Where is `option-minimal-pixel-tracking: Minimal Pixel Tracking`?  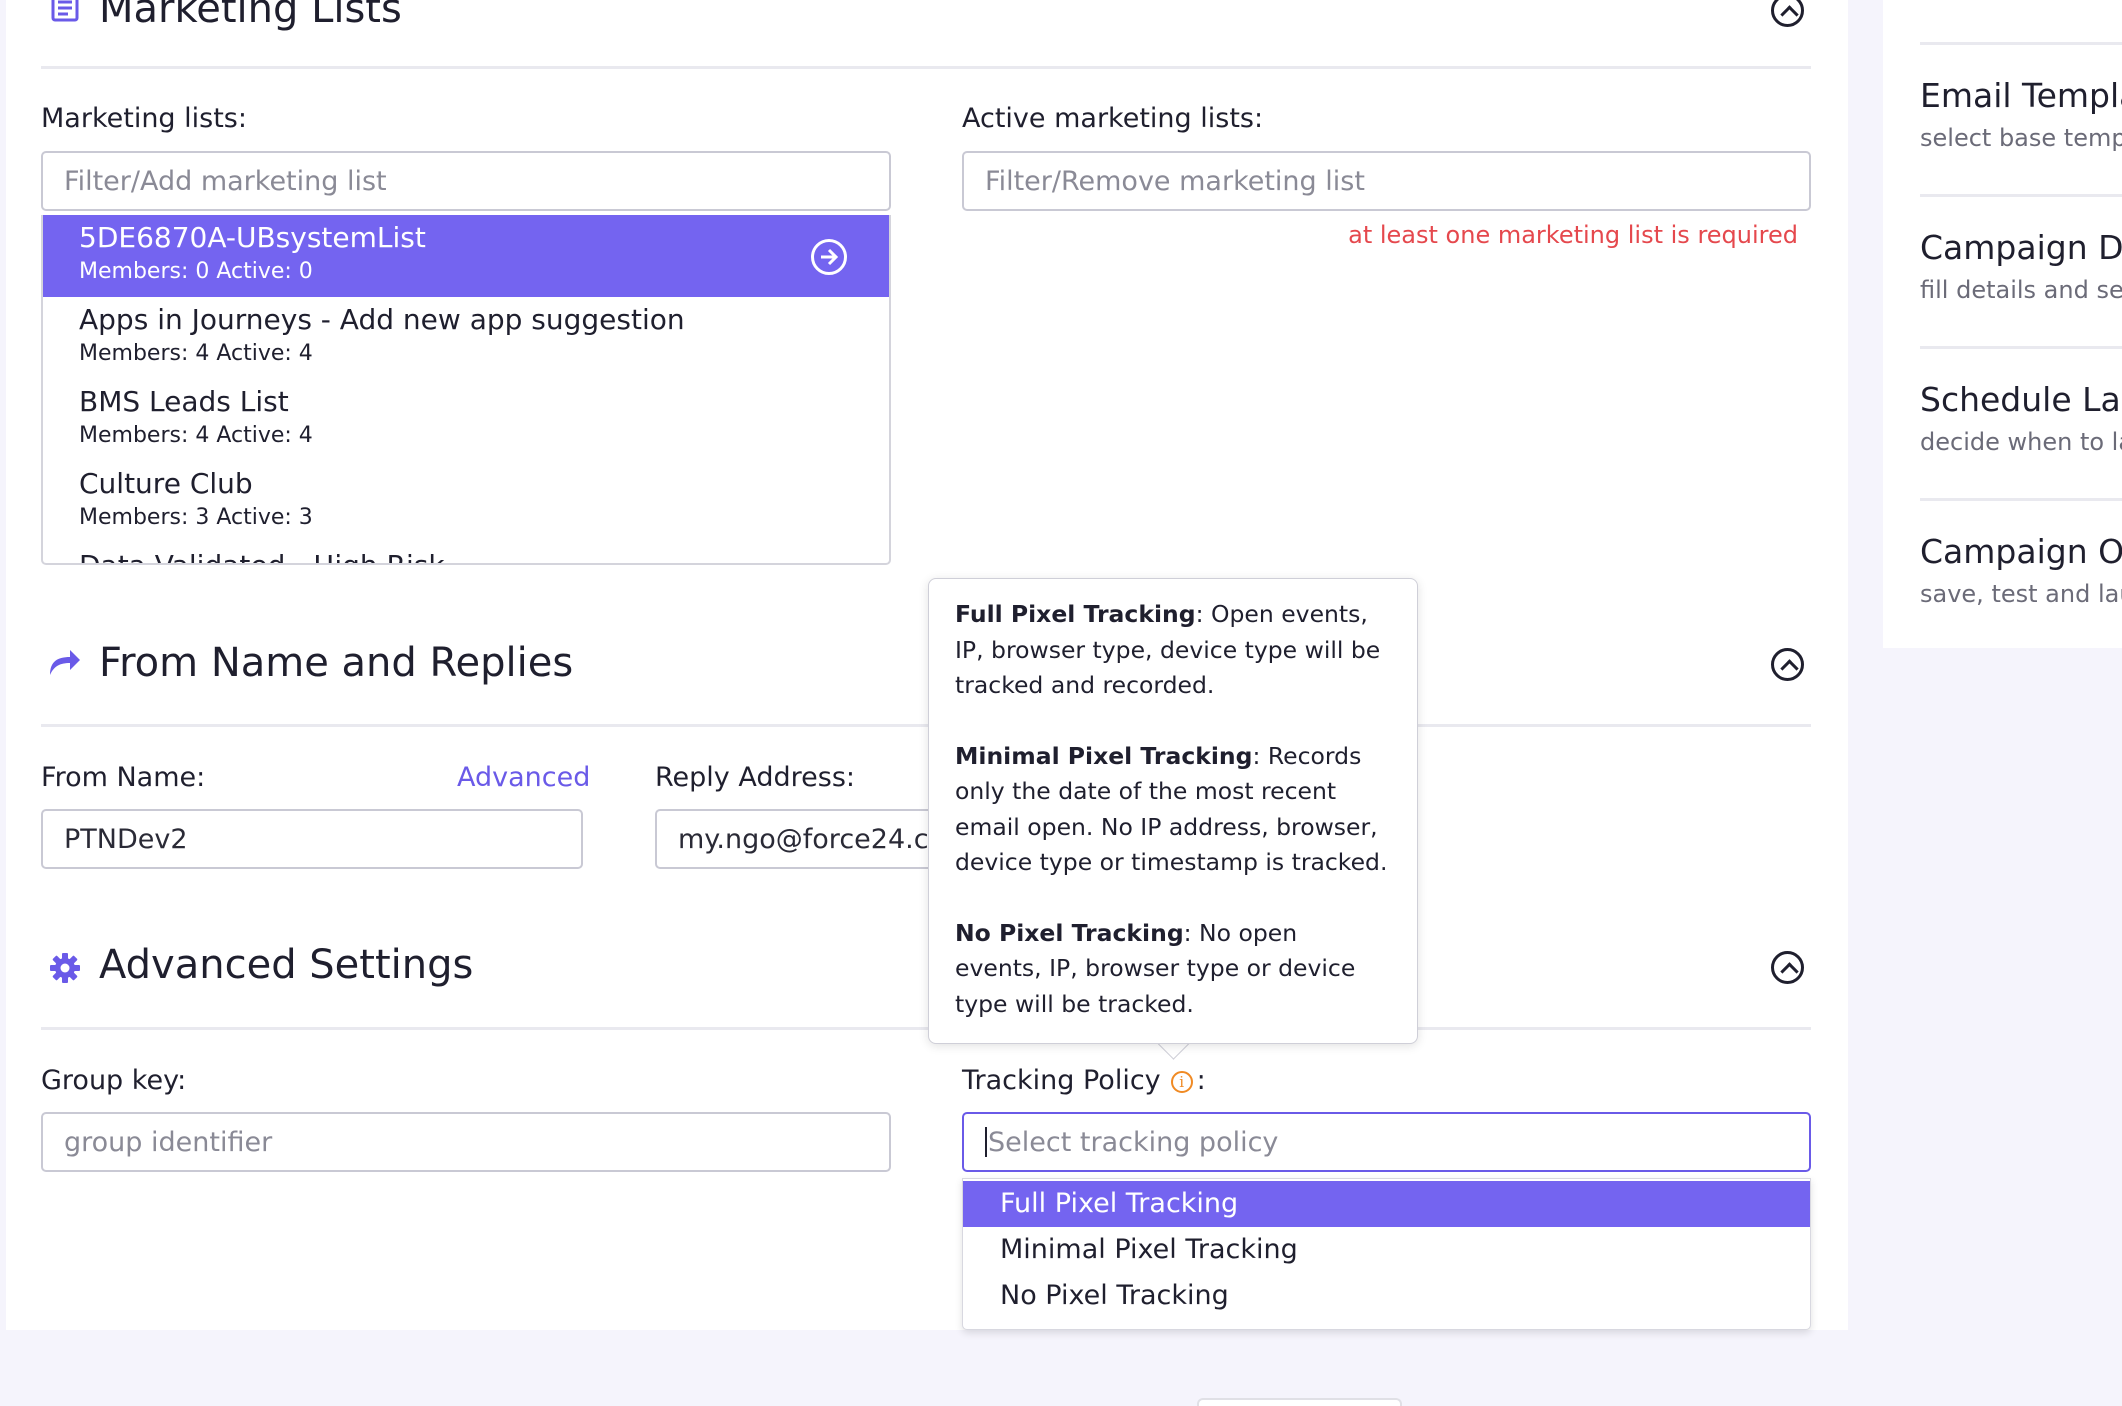
option-minimal-pixel-tracking: Minimal Pixel Tracking is located at coordinates (1386, 1250).